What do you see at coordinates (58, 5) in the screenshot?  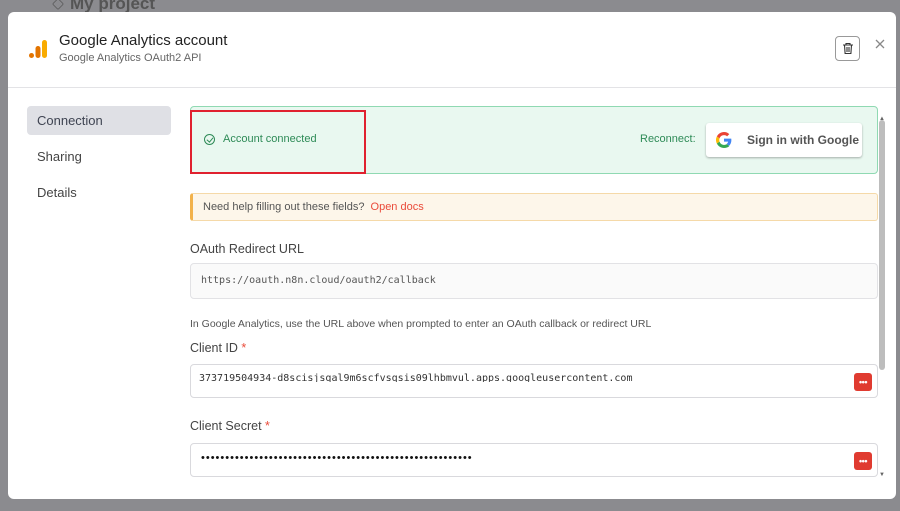 I see `layers-icon` at bounding box center [58, 5].